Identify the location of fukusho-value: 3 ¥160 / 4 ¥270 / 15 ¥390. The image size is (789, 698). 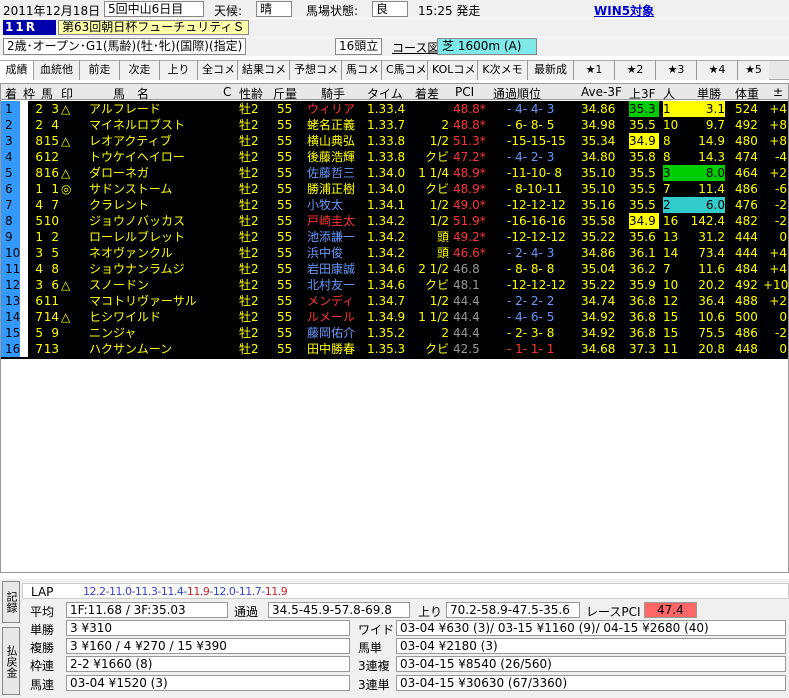
(208, 646).